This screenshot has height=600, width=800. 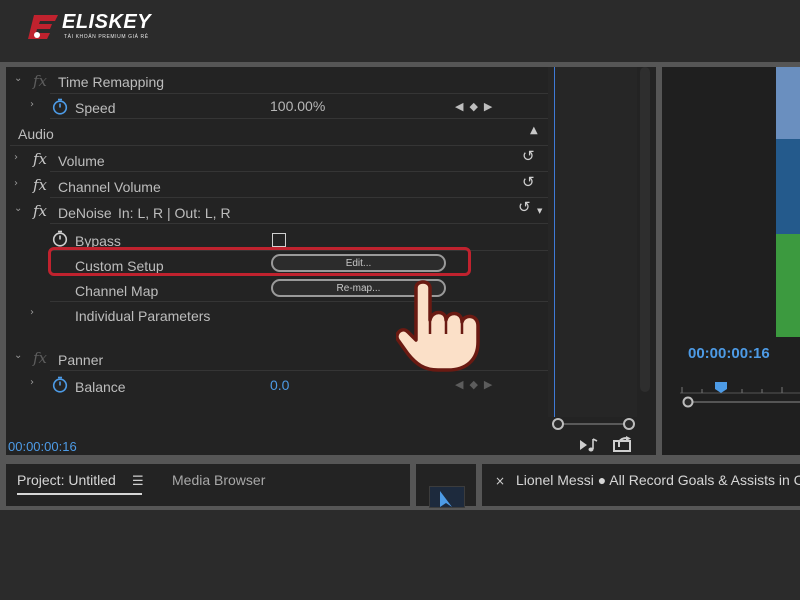 What do you see at coordinates (554, 242) in the screenshot?
I see `playhead-line` at bounding box center [554, 242].